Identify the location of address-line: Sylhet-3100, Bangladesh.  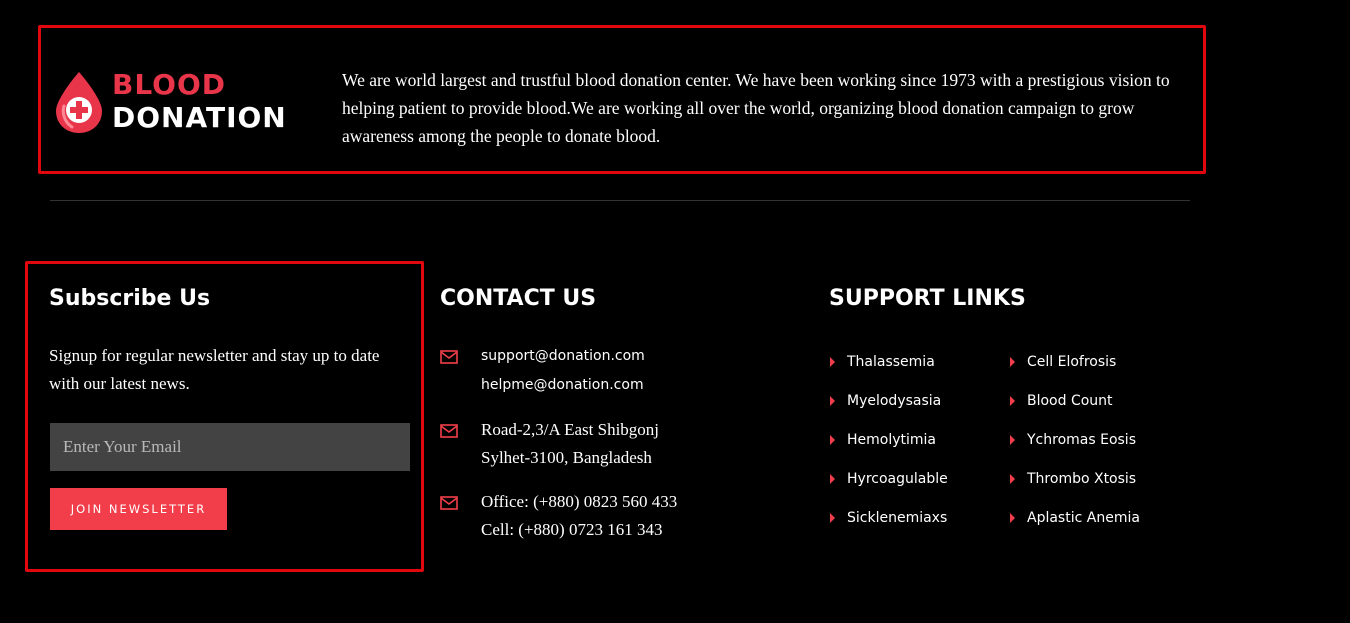
(566, 457).